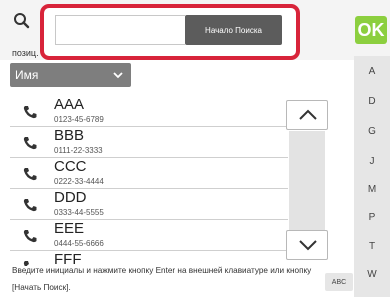  What do you see at coordinates (372, 161) in the screenshot?
I see `index-letter: J` at bounding box center [372, 161].